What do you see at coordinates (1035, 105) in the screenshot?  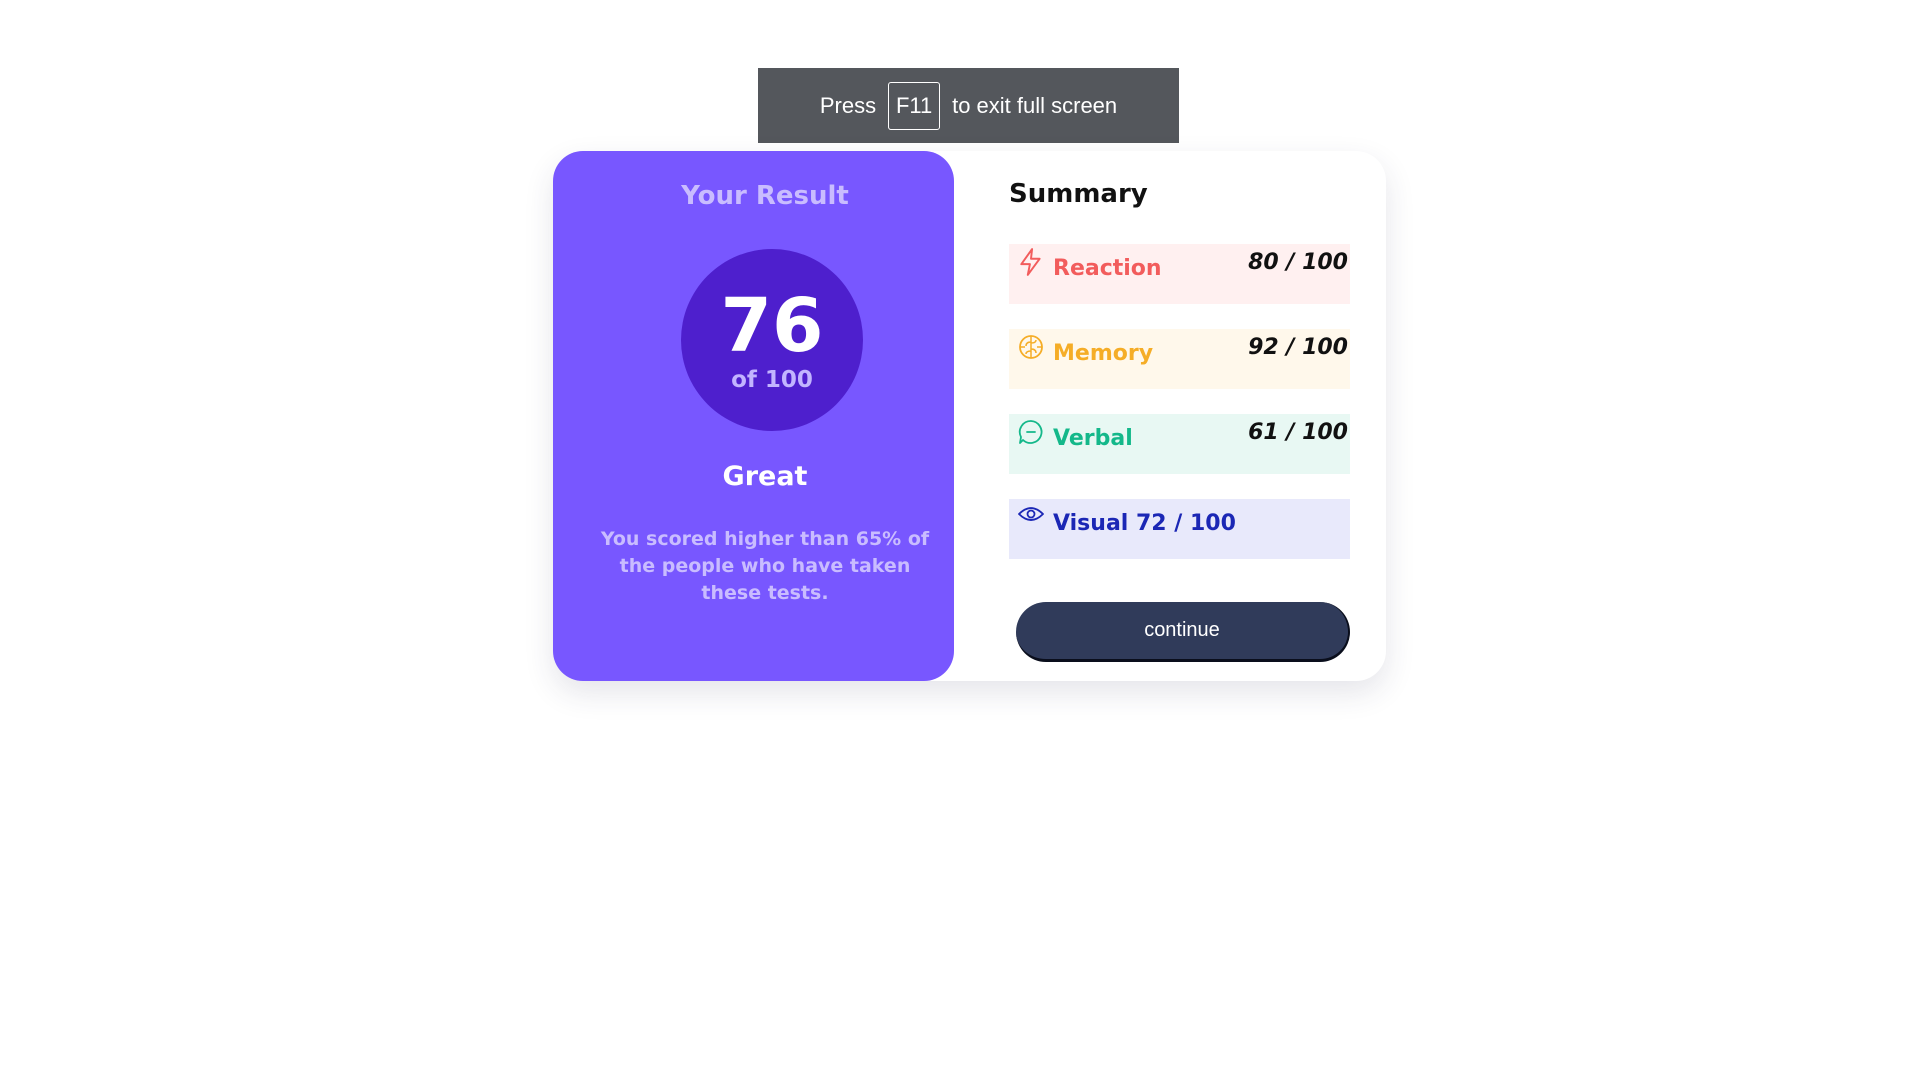 I see `notice-suffix: to exit full screen` at bounding box center [1035, 105].